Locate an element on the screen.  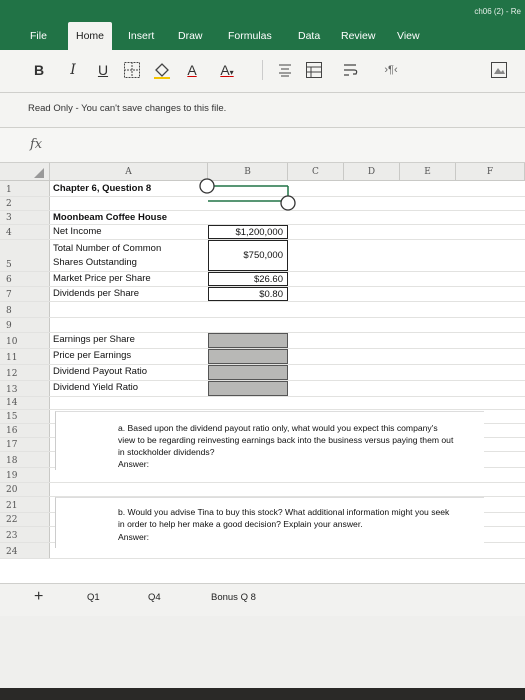
format-painter-icon is located at coordinates (499, 70).